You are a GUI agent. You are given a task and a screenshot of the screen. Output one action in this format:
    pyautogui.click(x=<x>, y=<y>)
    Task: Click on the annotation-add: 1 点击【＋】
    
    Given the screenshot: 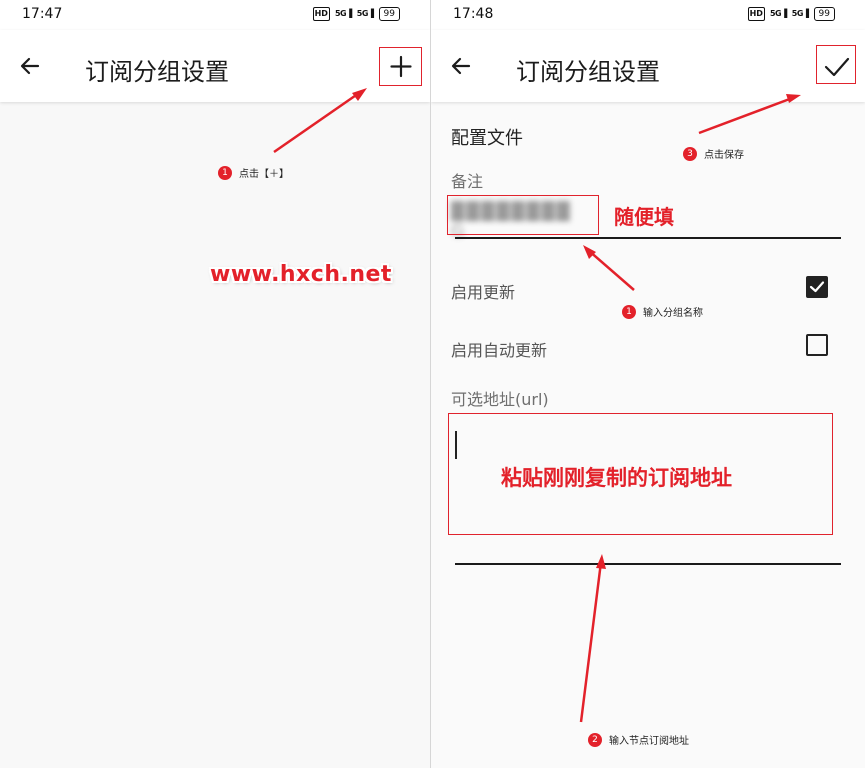 What is the action you would take?
    pyautogui.click(x=253, y=172)
    